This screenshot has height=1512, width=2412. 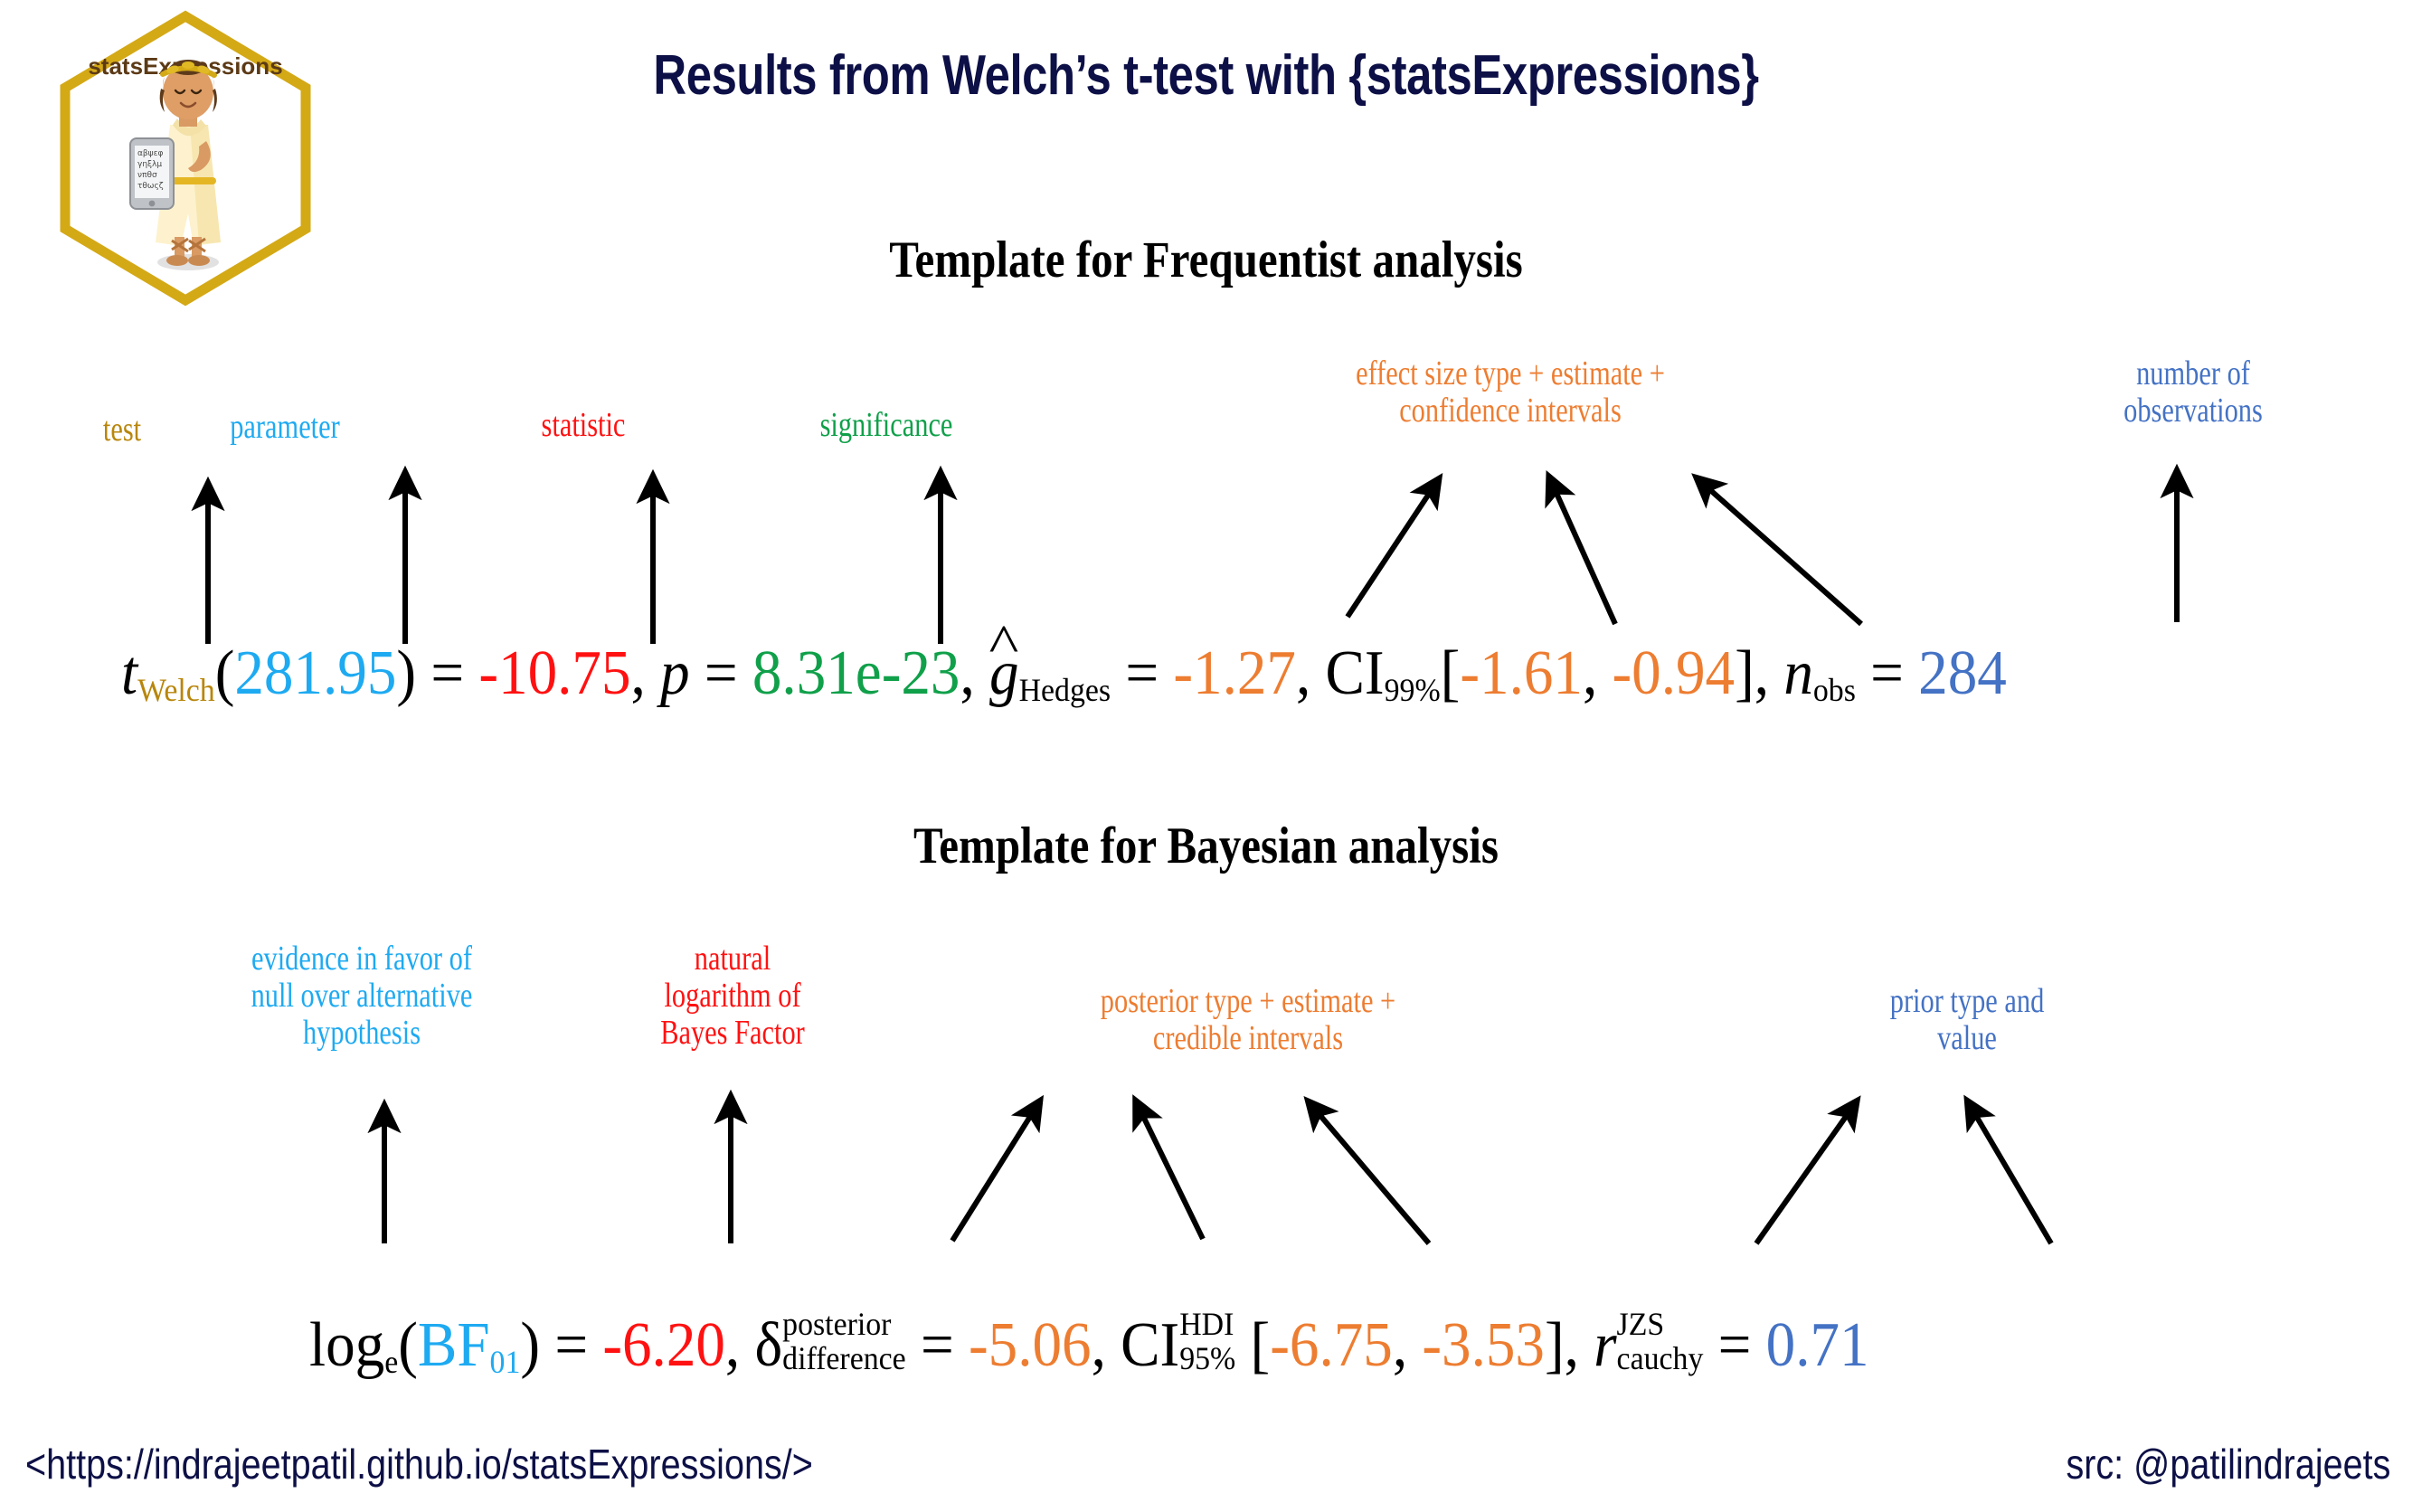 I want to click on bayes-log-label: log, so click(x=347, y=1345).